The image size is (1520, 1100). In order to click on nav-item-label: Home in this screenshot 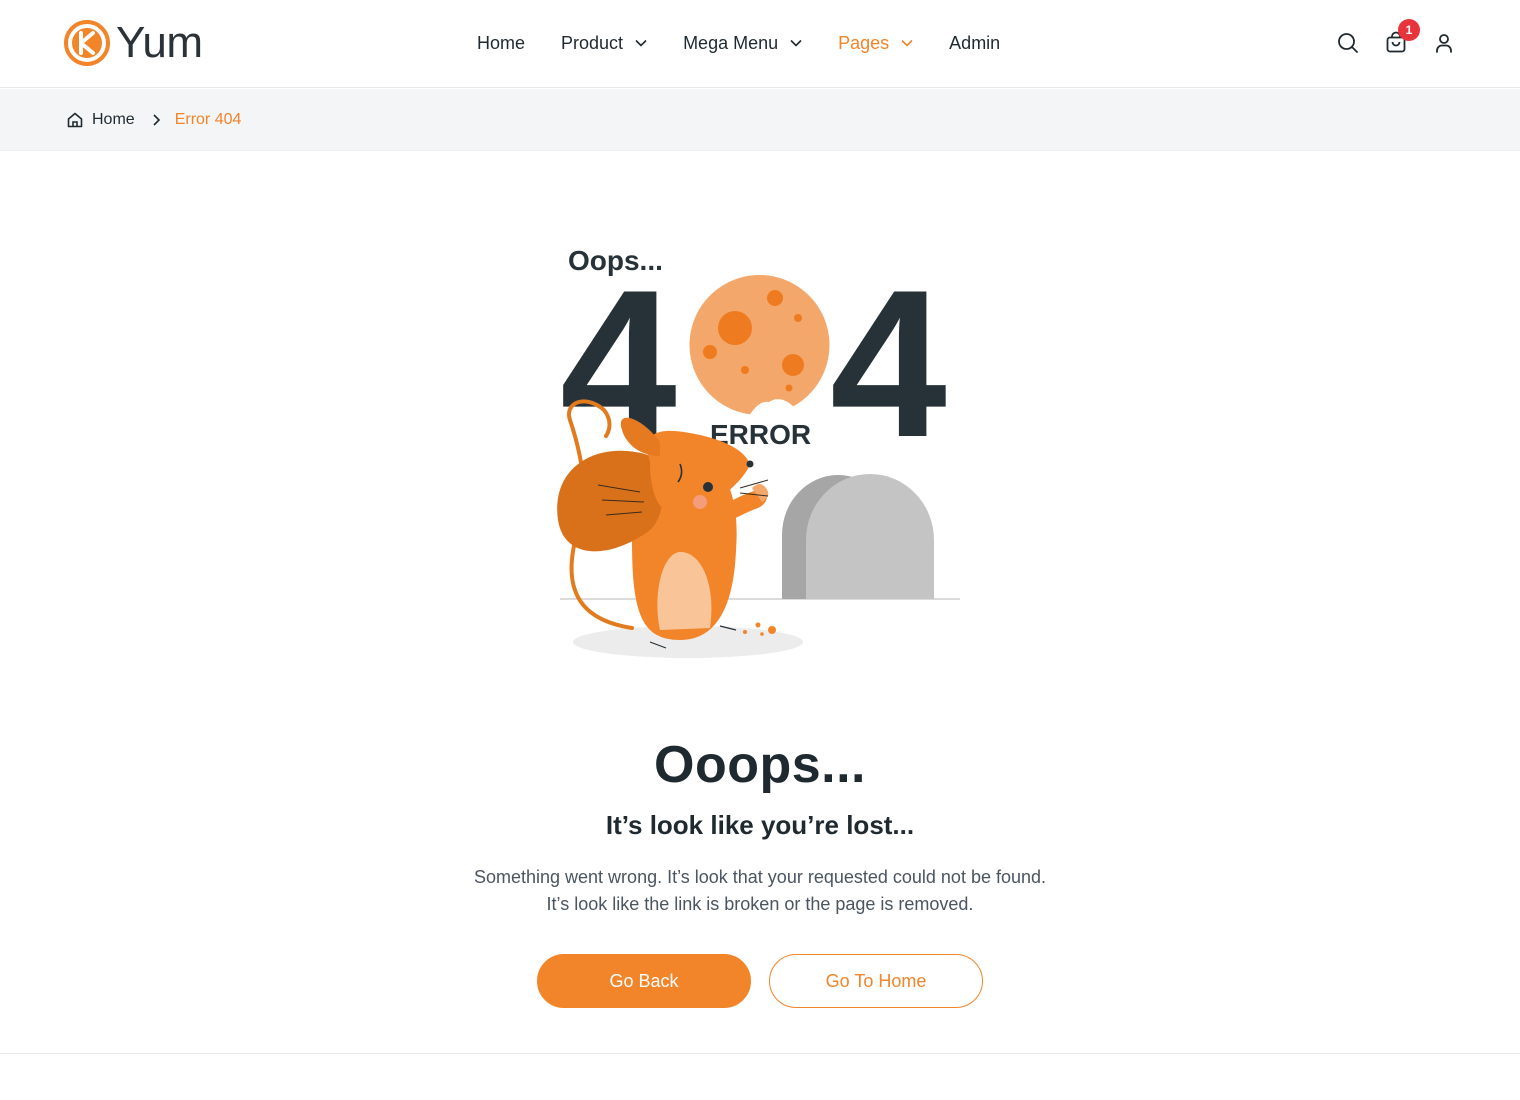, I will do `click(501, 42)`.